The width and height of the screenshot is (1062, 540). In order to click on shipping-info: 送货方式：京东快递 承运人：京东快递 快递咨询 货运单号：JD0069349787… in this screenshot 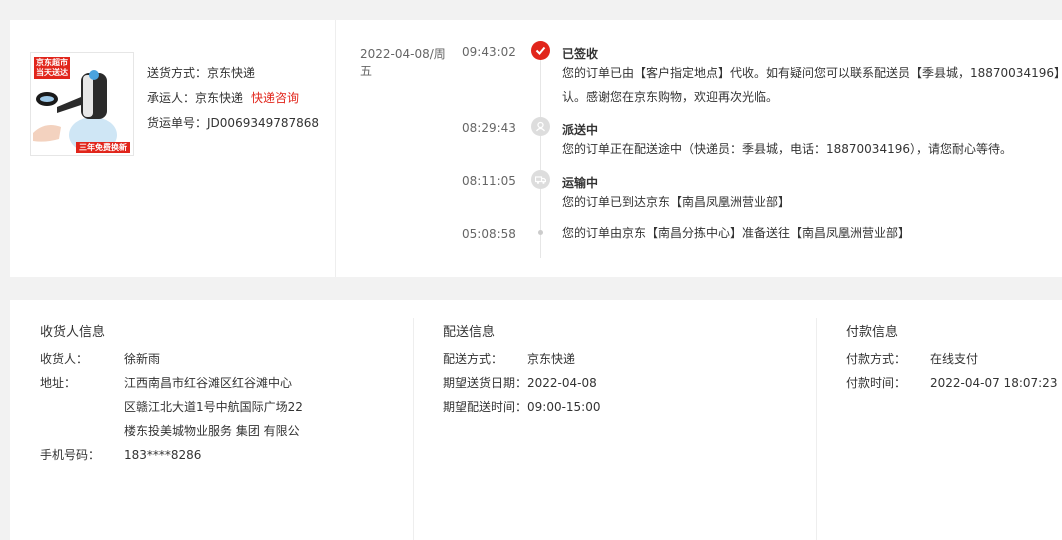, I will do `click(233, 102)`.